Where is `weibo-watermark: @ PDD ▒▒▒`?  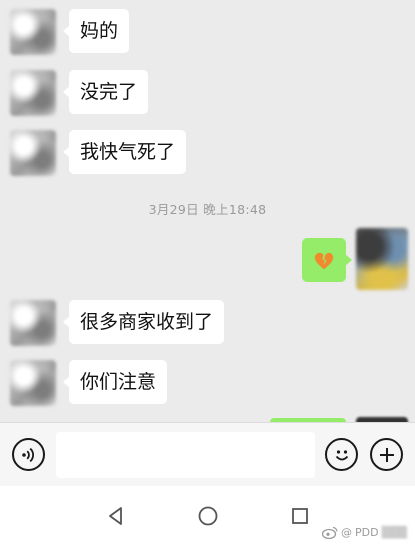 weibo-watermark: @ PDD ▒▒▒ is located at coordinates (364, 532).